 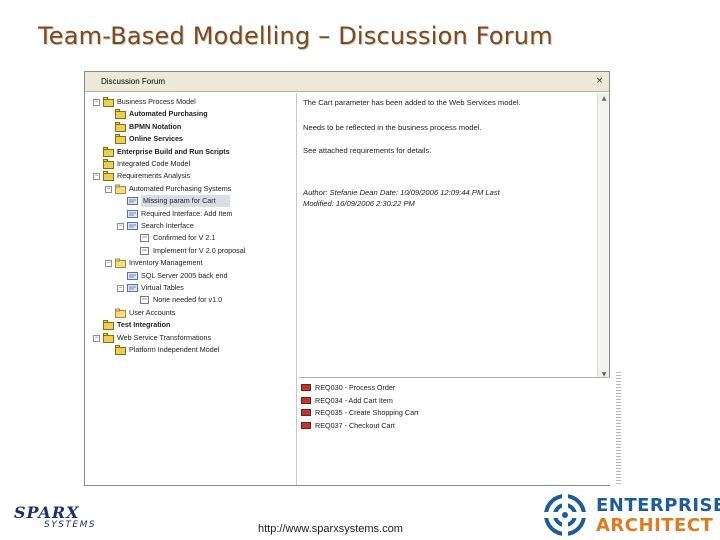 What do you see at coordinates (355, 387) in the screenshot?
I see `attachment-label: REQ030 - Process Order` at bounding box center [355, 387].